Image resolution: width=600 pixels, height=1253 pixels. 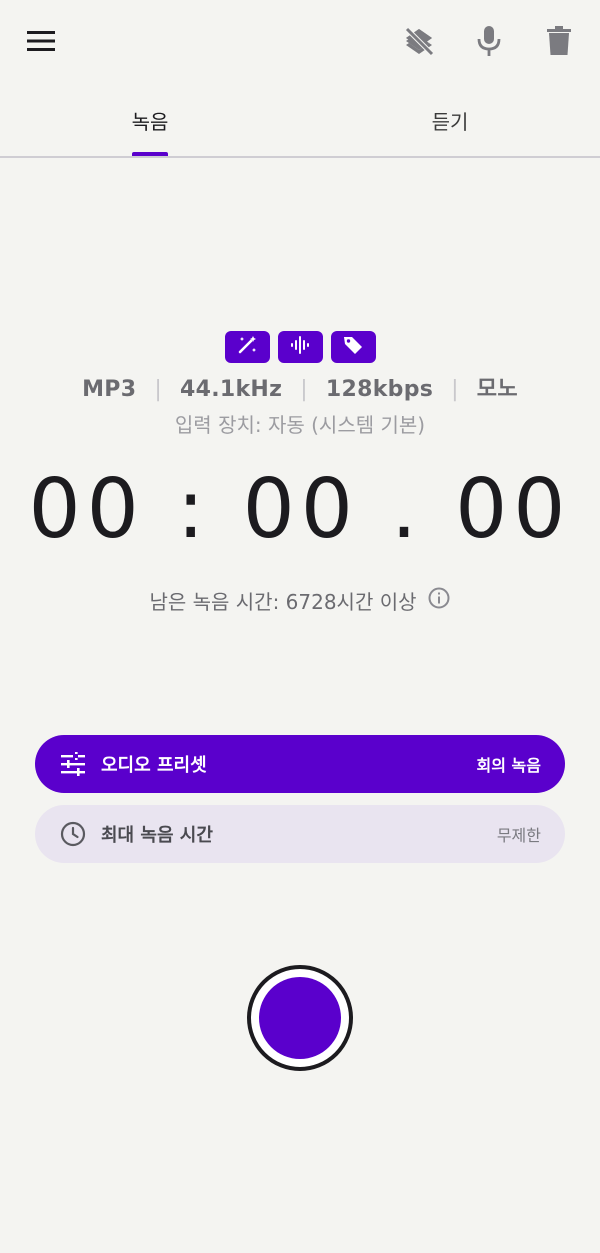 I want to click on format-info: MP3 | 44.1kHz | 128kbps | 모노, so click(x=300, y=387).